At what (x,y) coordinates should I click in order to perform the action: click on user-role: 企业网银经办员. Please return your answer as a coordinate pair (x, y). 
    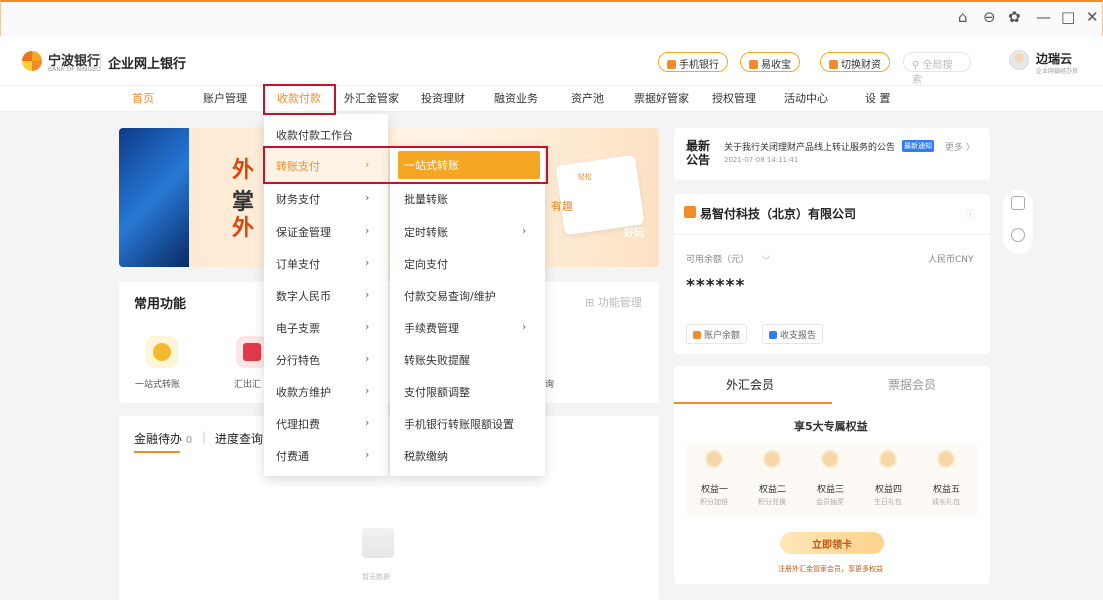
    Looking at the image, I should click on (1057, 71).